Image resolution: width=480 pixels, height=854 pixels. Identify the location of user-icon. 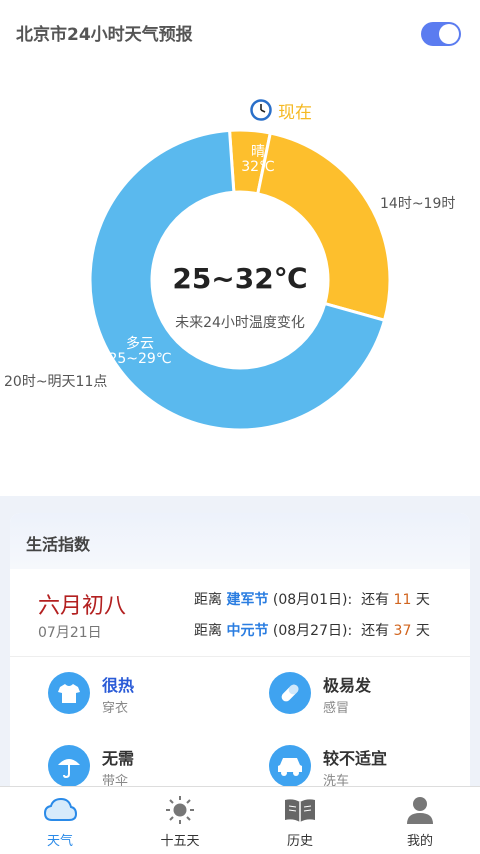
(420, 810).